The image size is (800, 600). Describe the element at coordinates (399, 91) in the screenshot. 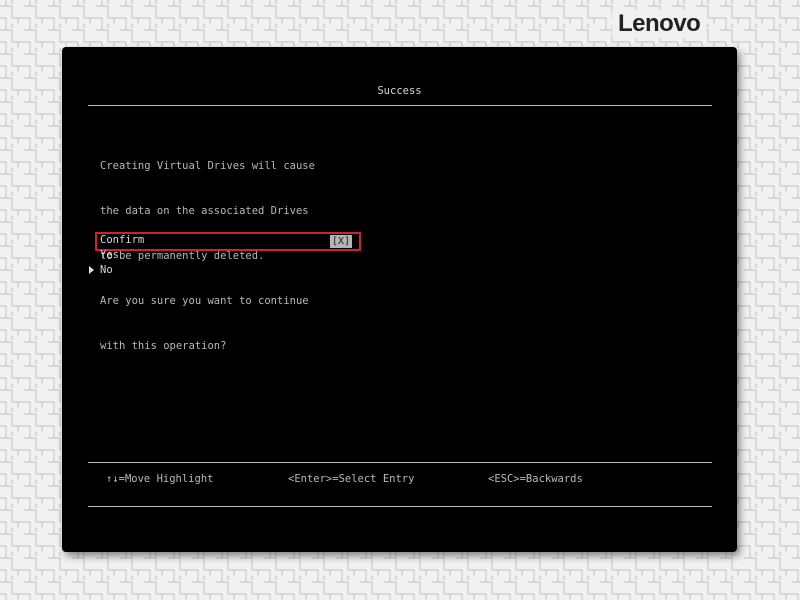

I see `dialog-title: Success` at that location.